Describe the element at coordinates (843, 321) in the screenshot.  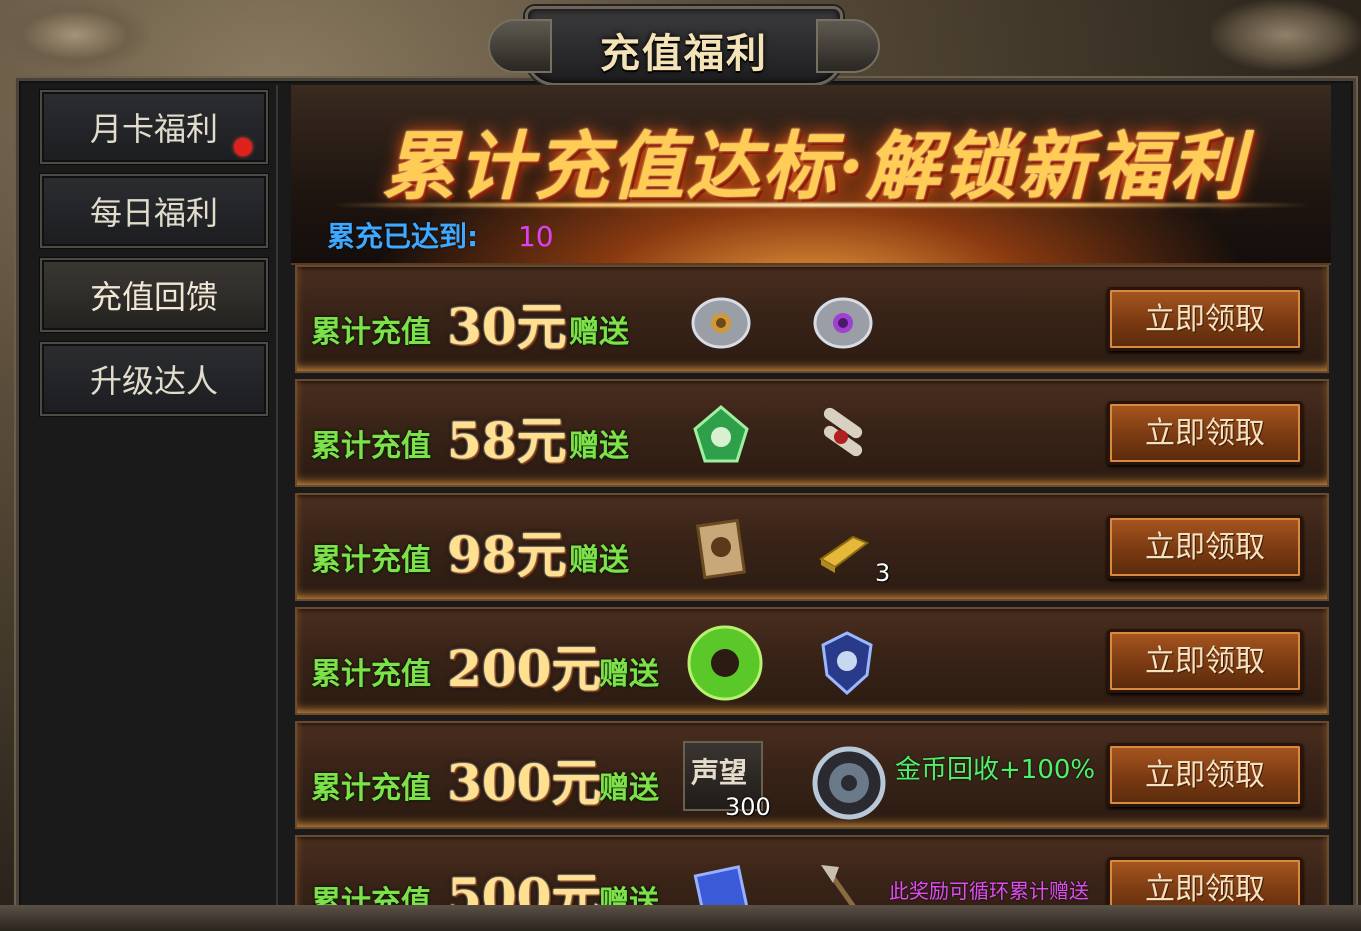
I see `purple-crystal-stone-icon` at that location.